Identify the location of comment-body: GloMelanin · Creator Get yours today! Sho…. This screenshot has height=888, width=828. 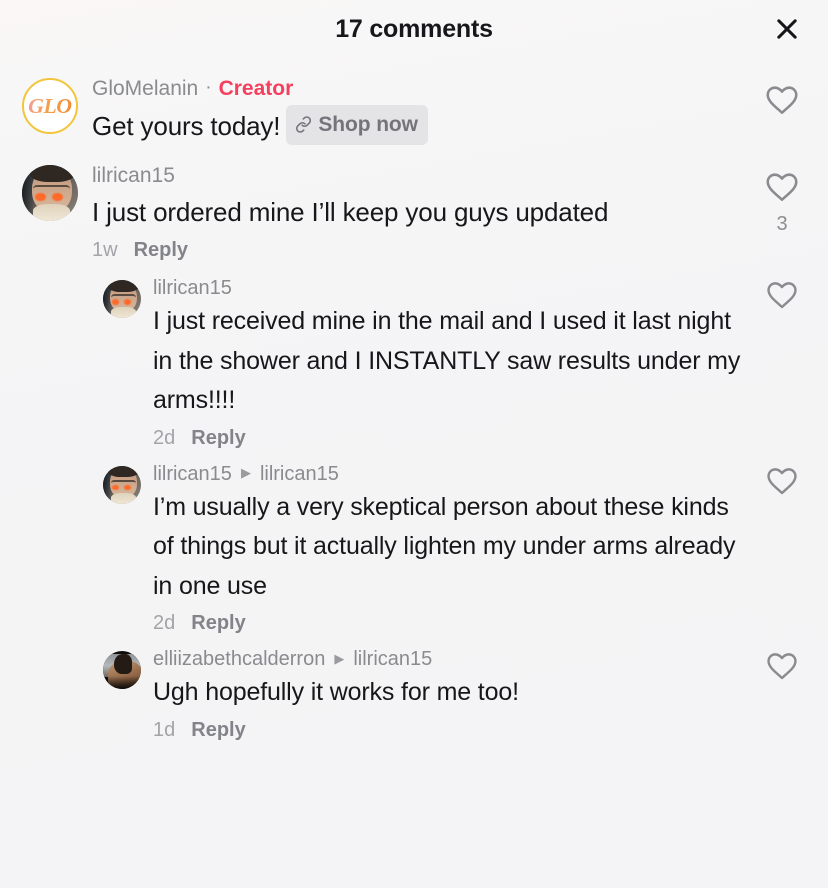
(416, 111).